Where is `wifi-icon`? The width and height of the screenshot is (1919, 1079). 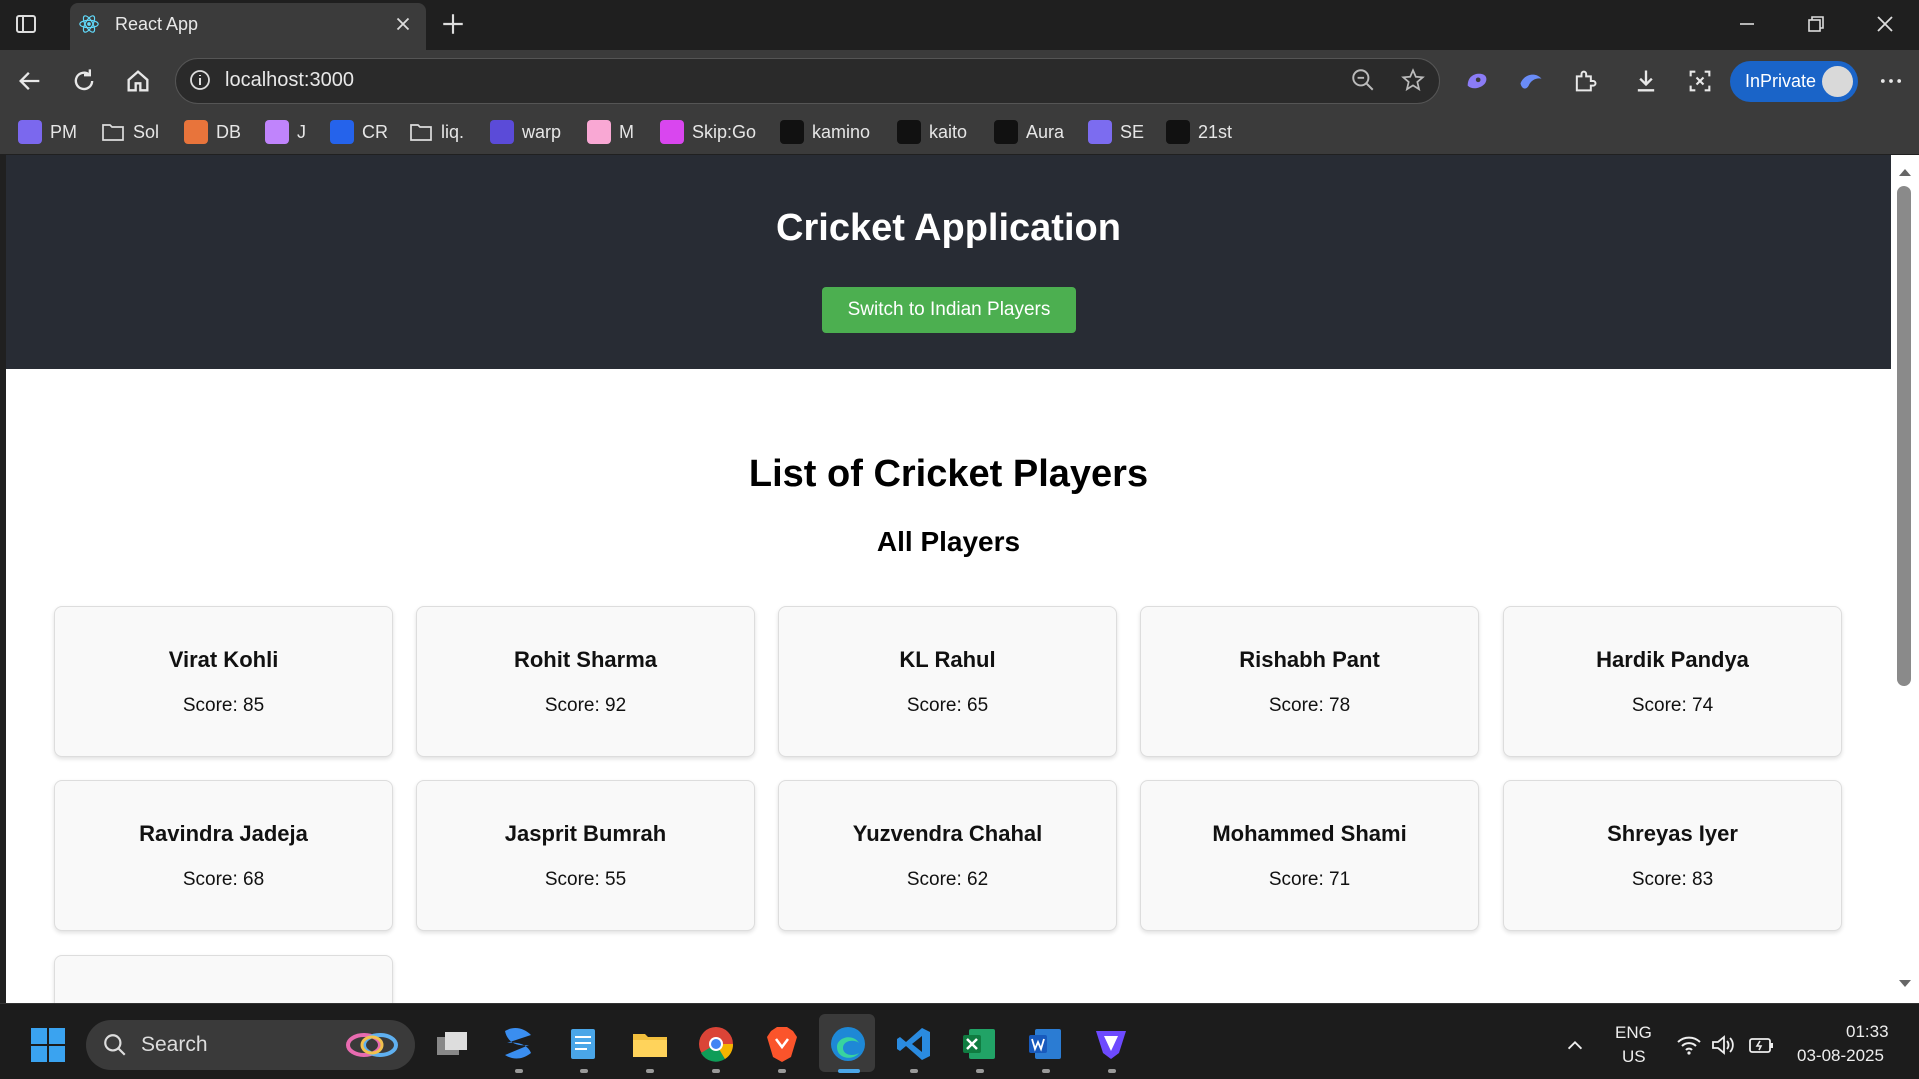
wifi-icon is located at coordinates (1689, 1045).